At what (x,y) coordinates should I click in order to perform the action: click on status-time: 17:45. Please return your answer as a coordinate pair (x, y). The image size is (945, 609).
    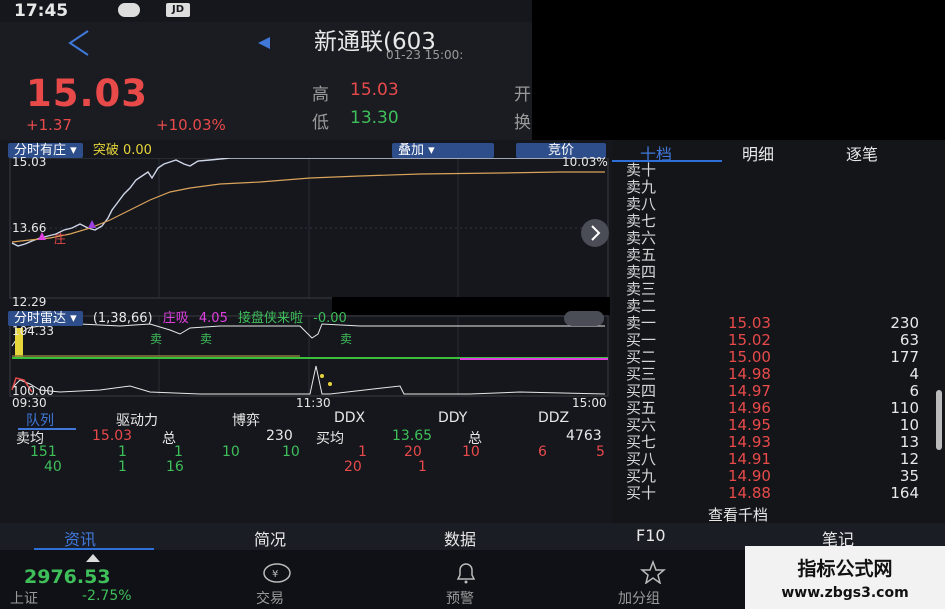
    Looking at the image, I should click on (41, 11).